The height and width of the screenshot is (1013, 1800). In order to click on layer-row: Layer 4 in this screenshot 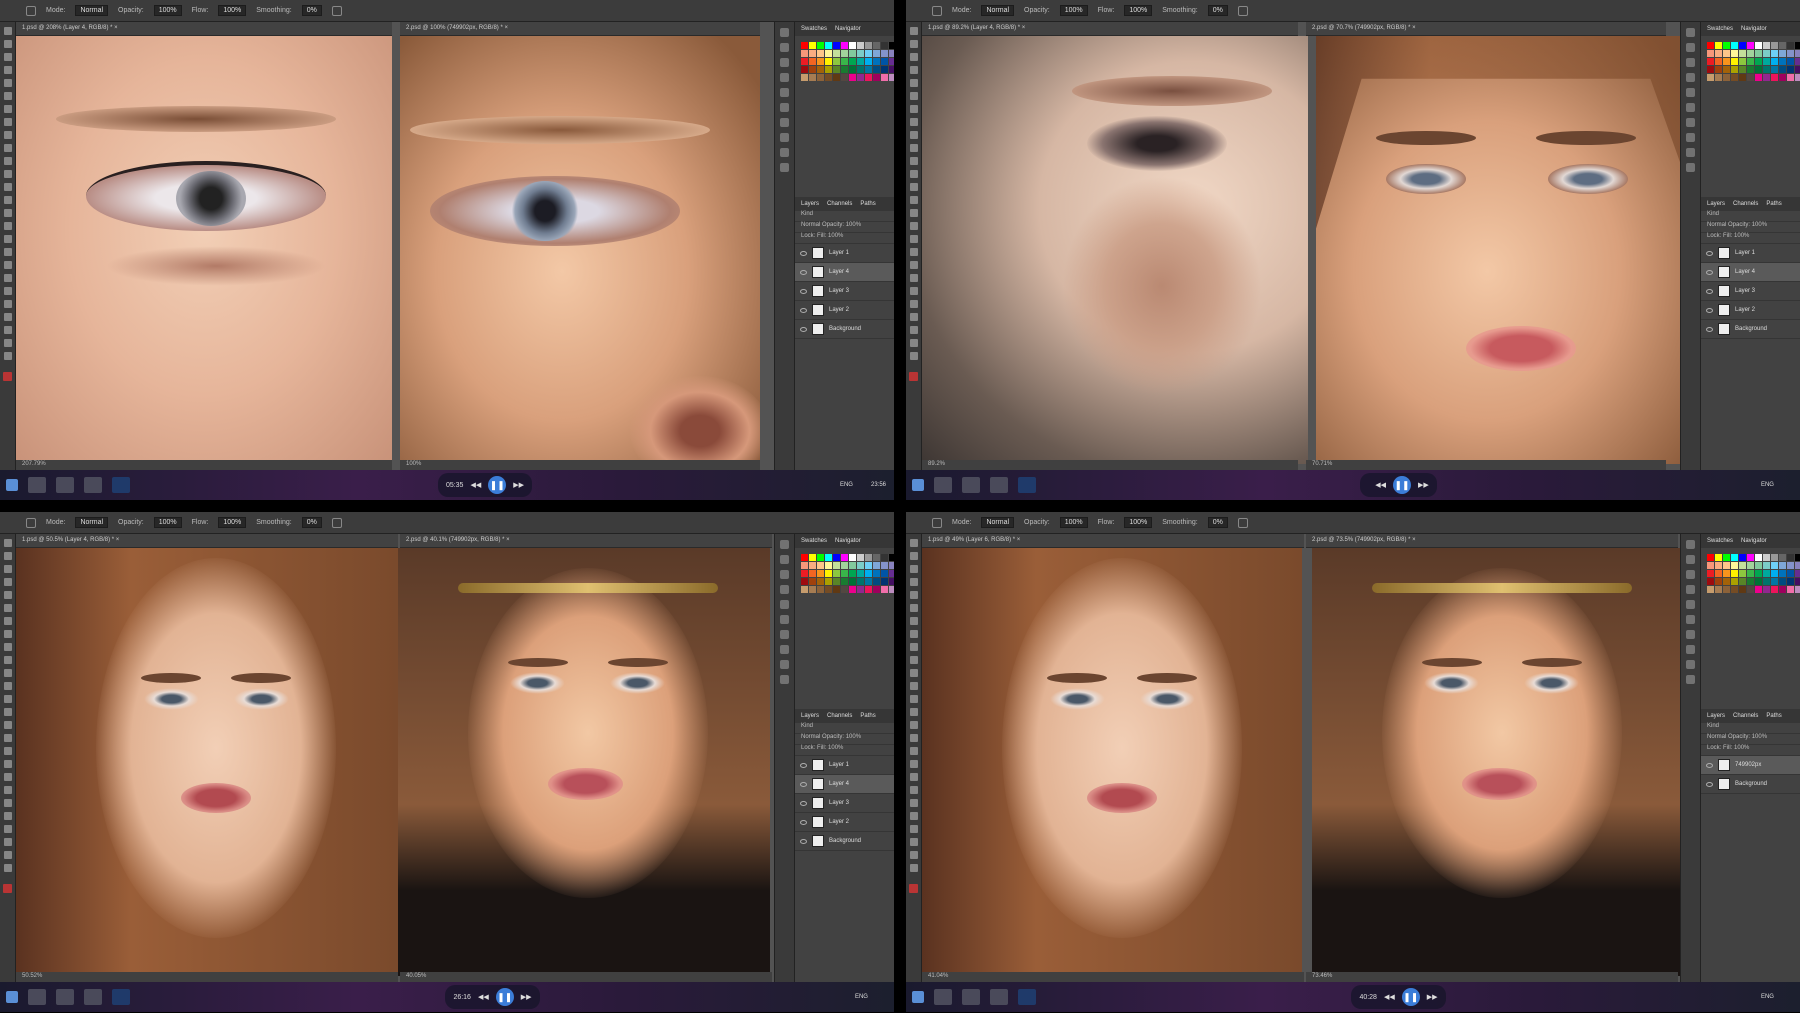, I will do `click(1750, 272)`.